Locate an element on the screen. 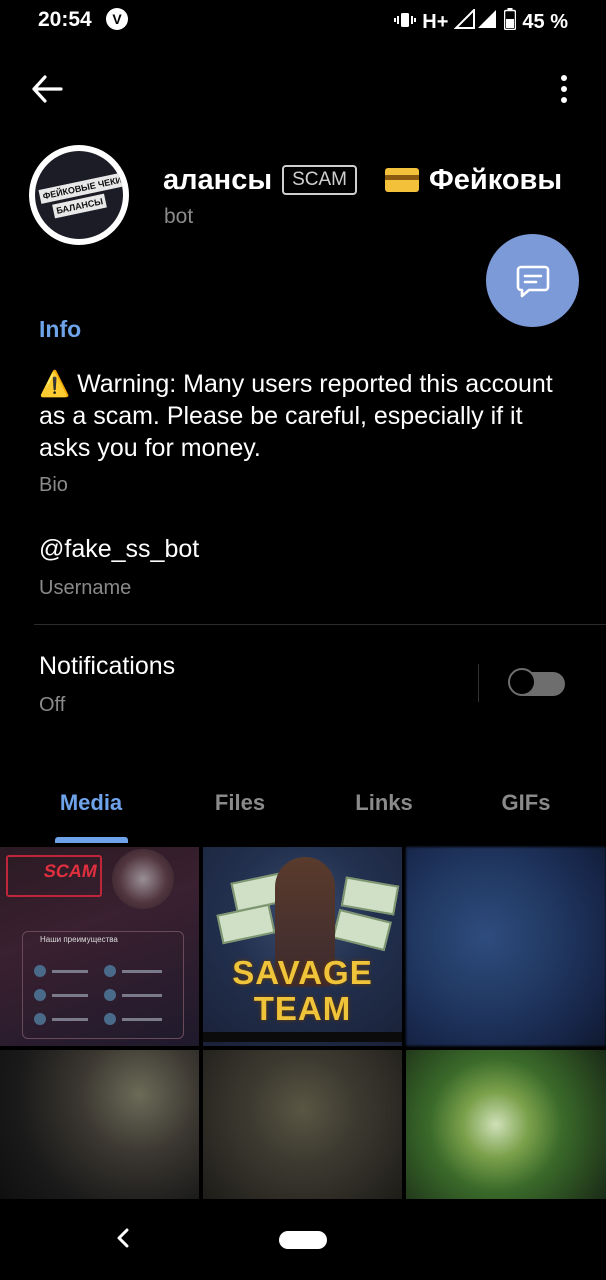 The width and height of the screenshot is (606, 1280). profile-name-row: алансы SCAM Фейковы is located at coordinates (384, 180).